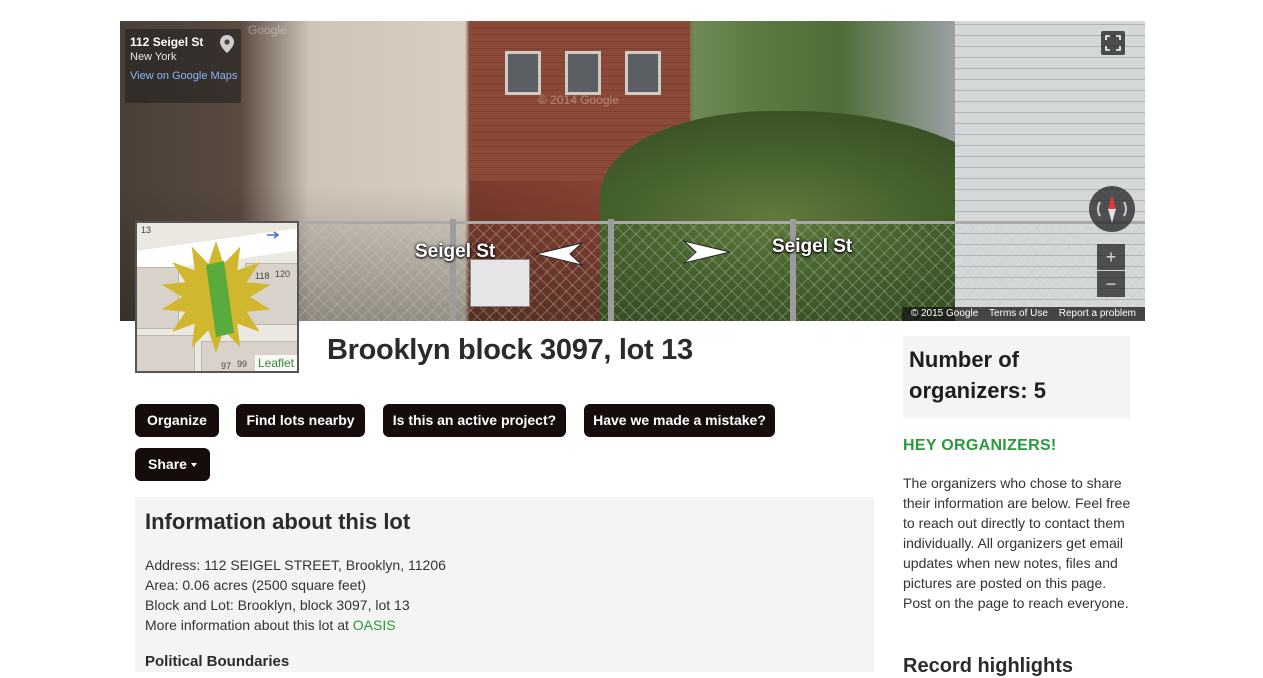 The height and width of the screenshot is (678, 1263). Describe the element at coordinates (1111, 257) in the screenshot. I see `zoom-in-button: +` at that location.